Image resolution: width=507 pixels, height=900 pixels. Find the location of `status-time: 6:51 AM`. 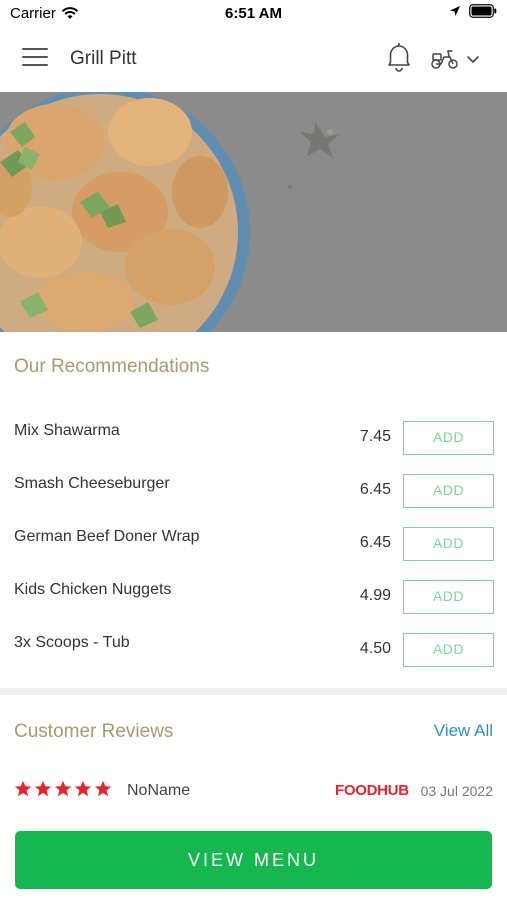

status-time: 6:51 AM is located at coordinates (253, 13).